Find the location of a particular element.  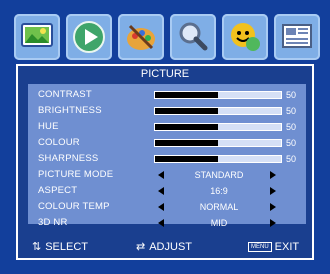

sharpness-slider is located at coordinates (218, 159).